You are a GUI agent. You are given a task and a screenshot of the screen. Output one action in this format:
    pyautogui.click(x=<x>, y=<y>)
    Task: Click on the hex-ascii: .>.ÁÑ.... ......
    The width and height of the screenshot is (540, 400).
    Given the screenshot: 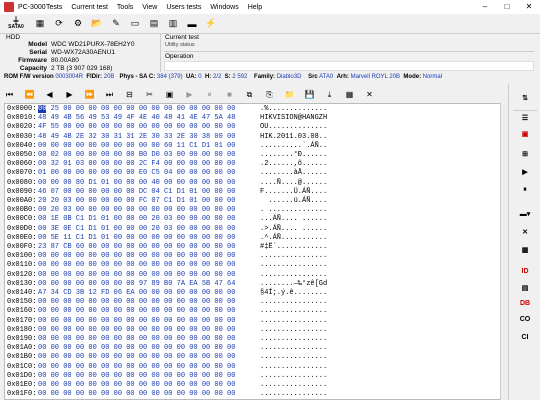 What is the action you would take?
    pyautogui.click(x=293, y=229)
    